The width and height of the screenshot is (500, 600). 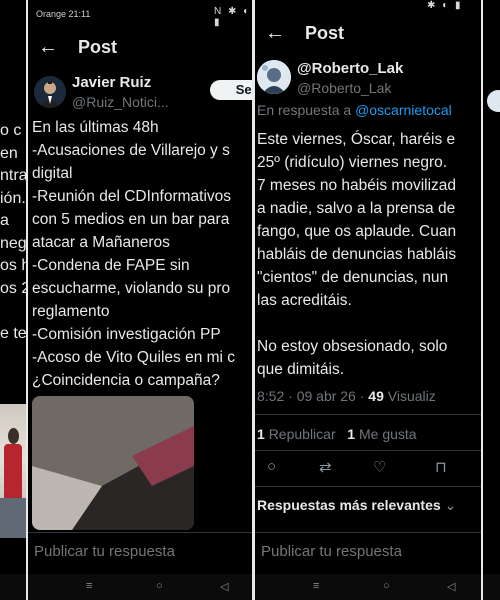 What do you see at coordinates (441, 467) in the screenshot?
I see `bookmark-icon: ⊓` at bounding box center [441, 467].